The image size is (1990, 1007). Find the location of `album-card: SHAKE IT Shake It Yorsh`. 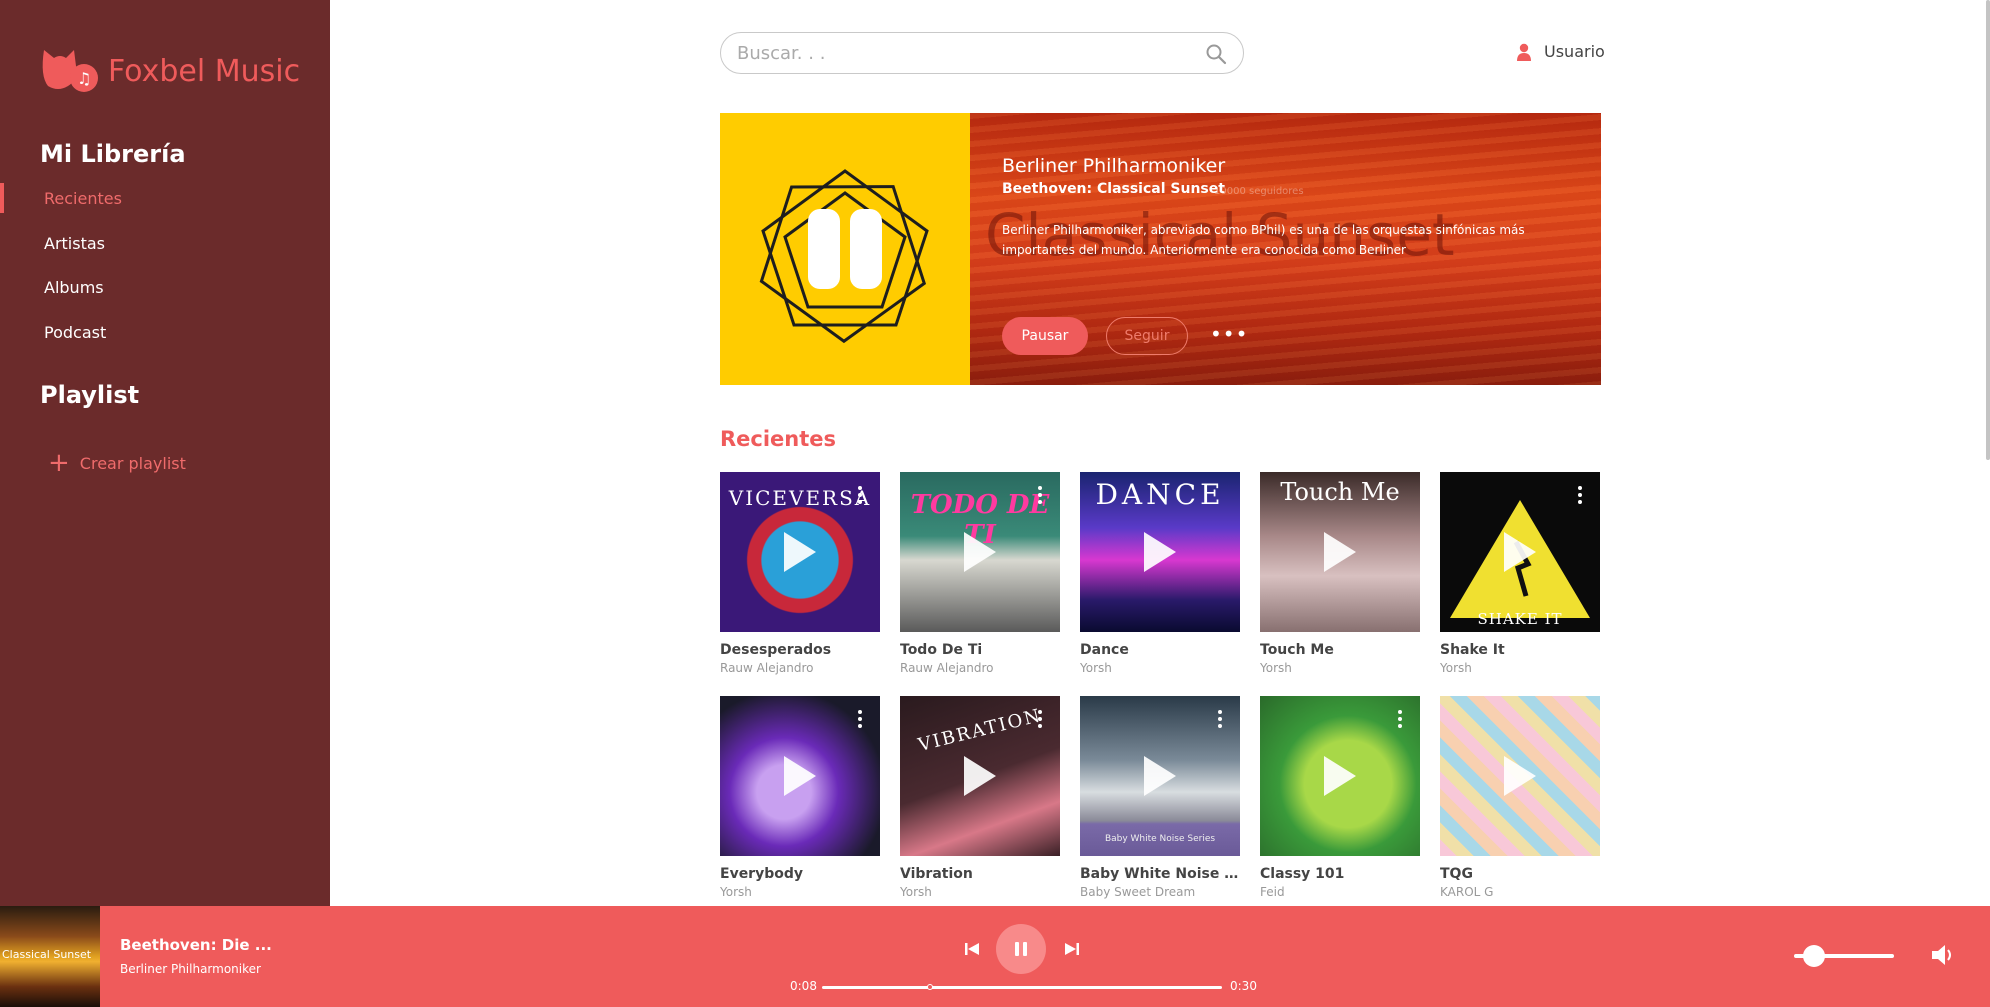

album-card: SHAKE IT Shake It Yorsh is located at coordinates (1520, 573).